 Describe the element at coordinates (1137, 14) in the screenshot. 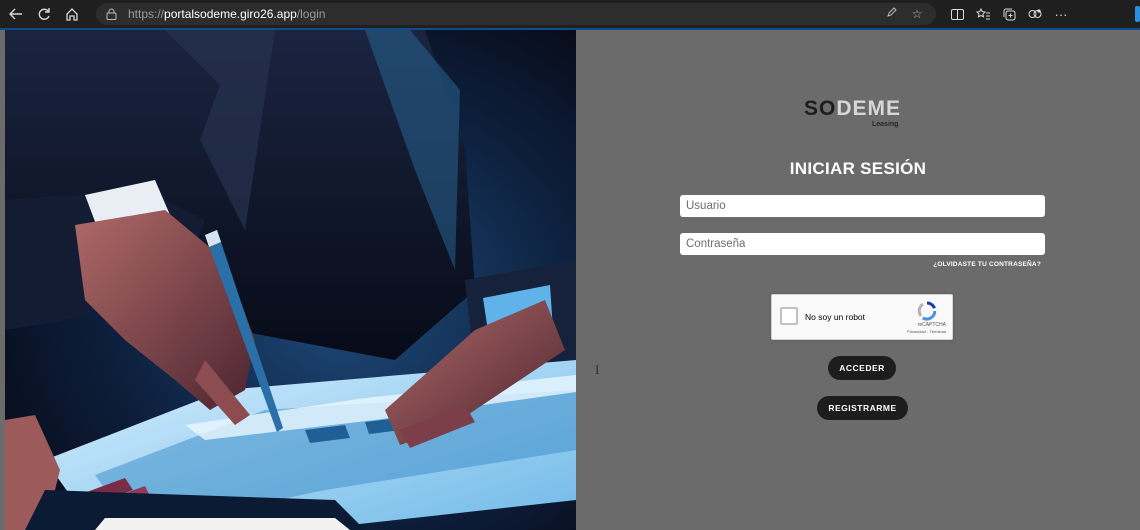

I see `sidebar-toggle-icon` at that location.